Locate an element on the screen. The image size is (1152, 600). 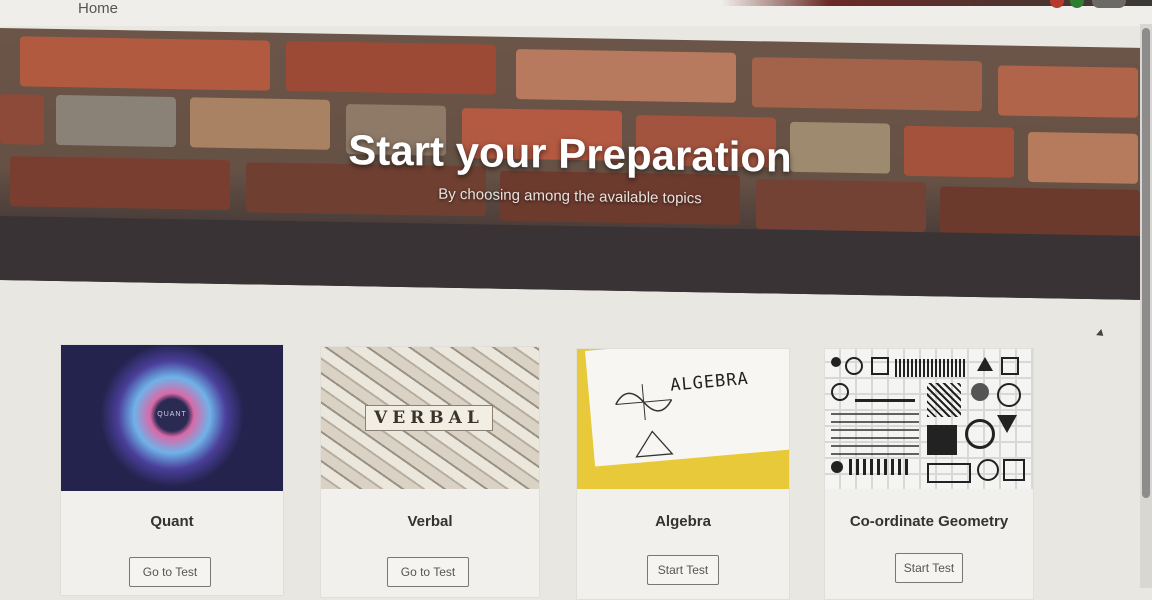
card-title-coordinate-geometry: Co-ordinate Geometry is located at coordinates (929, 521).